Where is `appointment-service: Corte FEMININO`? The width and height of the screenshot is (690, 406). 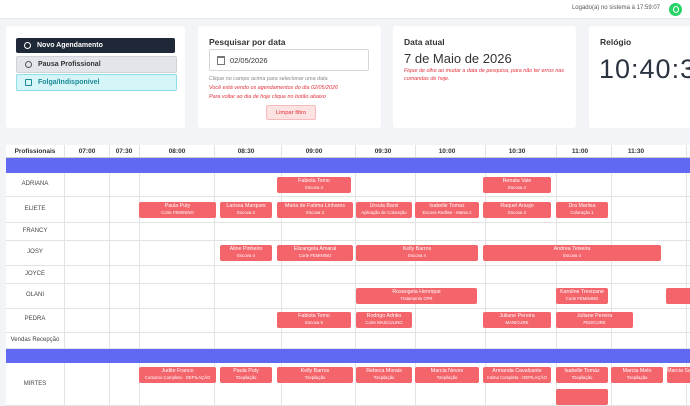
appointment-service: Corte FEMININO is located at coordinates (582, 298).